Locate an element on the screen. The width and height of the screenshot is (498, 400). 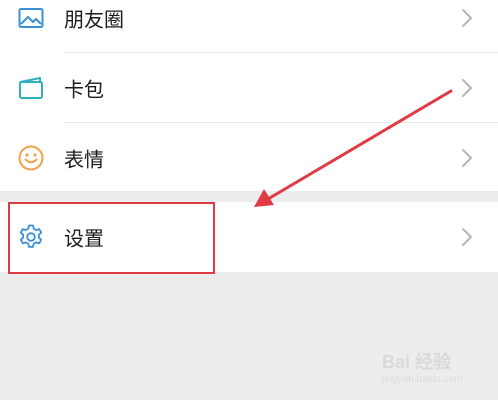
photo-album-icon is located at coordinates (31, 18).